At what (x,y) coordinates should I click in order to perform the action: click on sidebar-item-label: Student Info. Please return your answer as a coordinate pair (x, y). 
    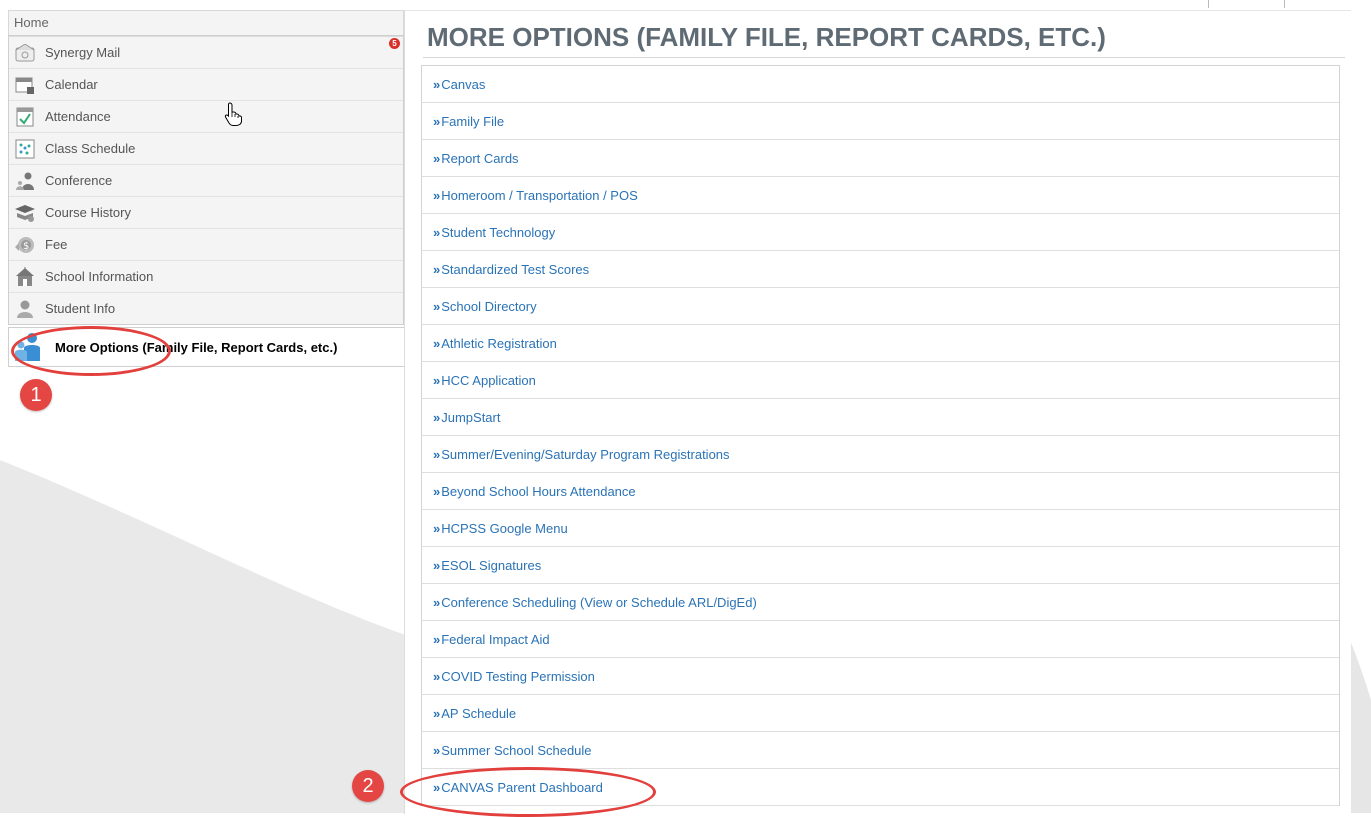
    Looking at the image, I should click on (80, 308).